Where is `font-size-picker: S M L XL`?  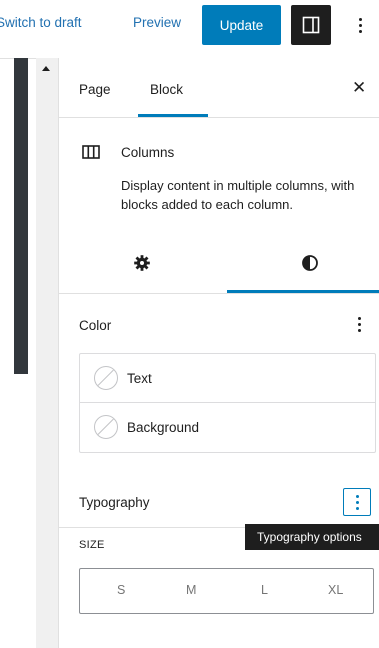
font-size-picker: S M L XL is located at coordinates (226, 591).